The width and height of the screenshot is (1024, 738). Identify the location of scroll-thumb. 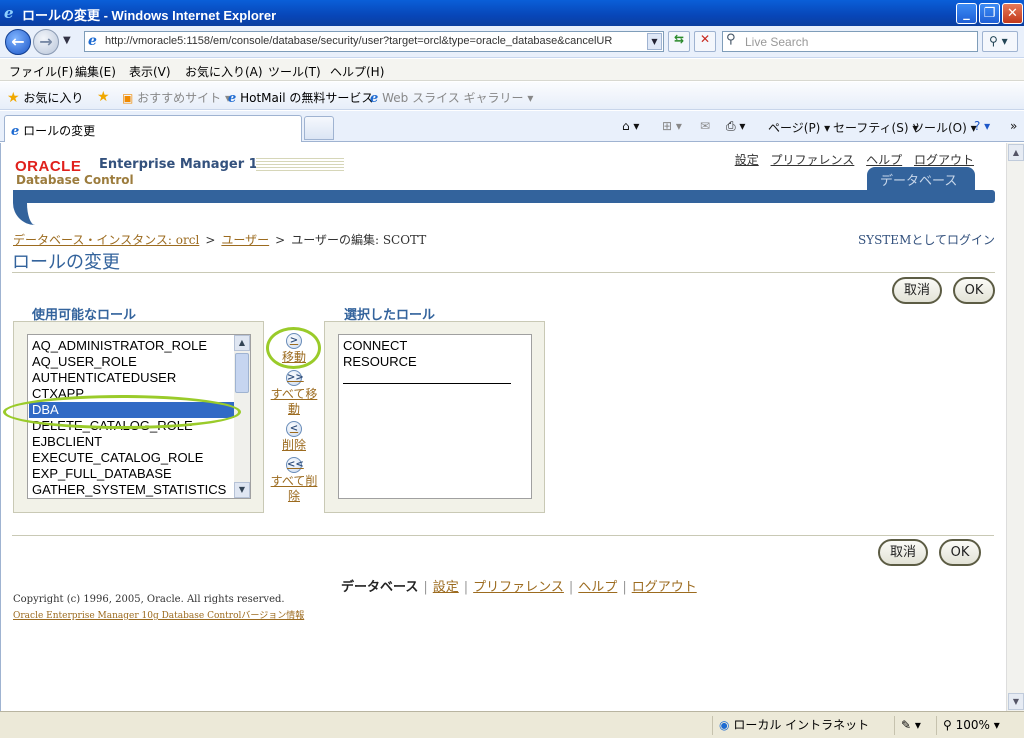
(242, 373).